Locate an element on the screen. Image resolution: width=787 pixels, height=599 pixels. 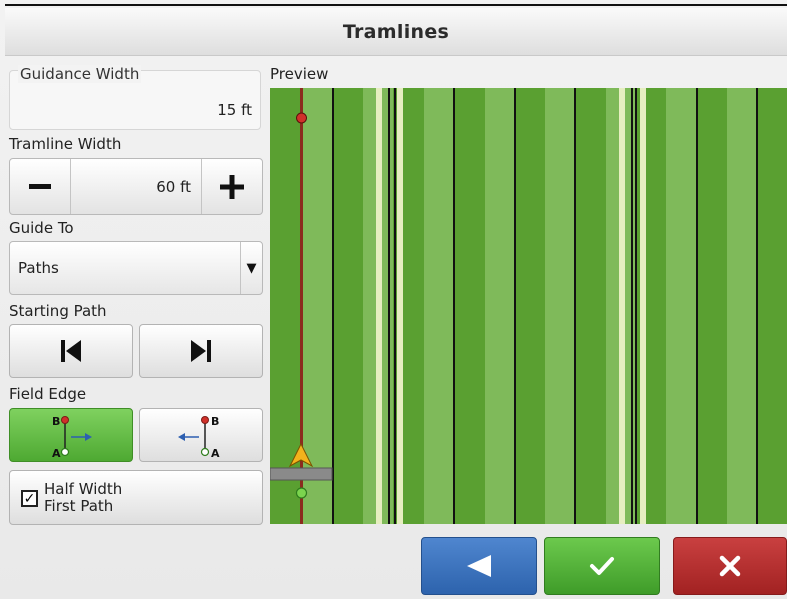
field-edge-left-a: A is located at coordinates (56, 453).